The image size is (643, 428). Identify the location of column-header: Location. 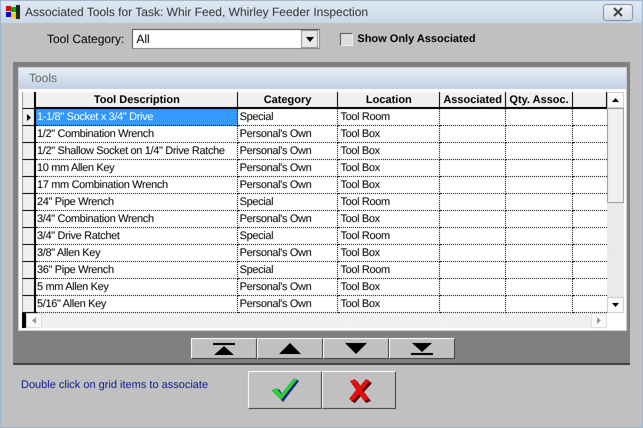
(389, 100).